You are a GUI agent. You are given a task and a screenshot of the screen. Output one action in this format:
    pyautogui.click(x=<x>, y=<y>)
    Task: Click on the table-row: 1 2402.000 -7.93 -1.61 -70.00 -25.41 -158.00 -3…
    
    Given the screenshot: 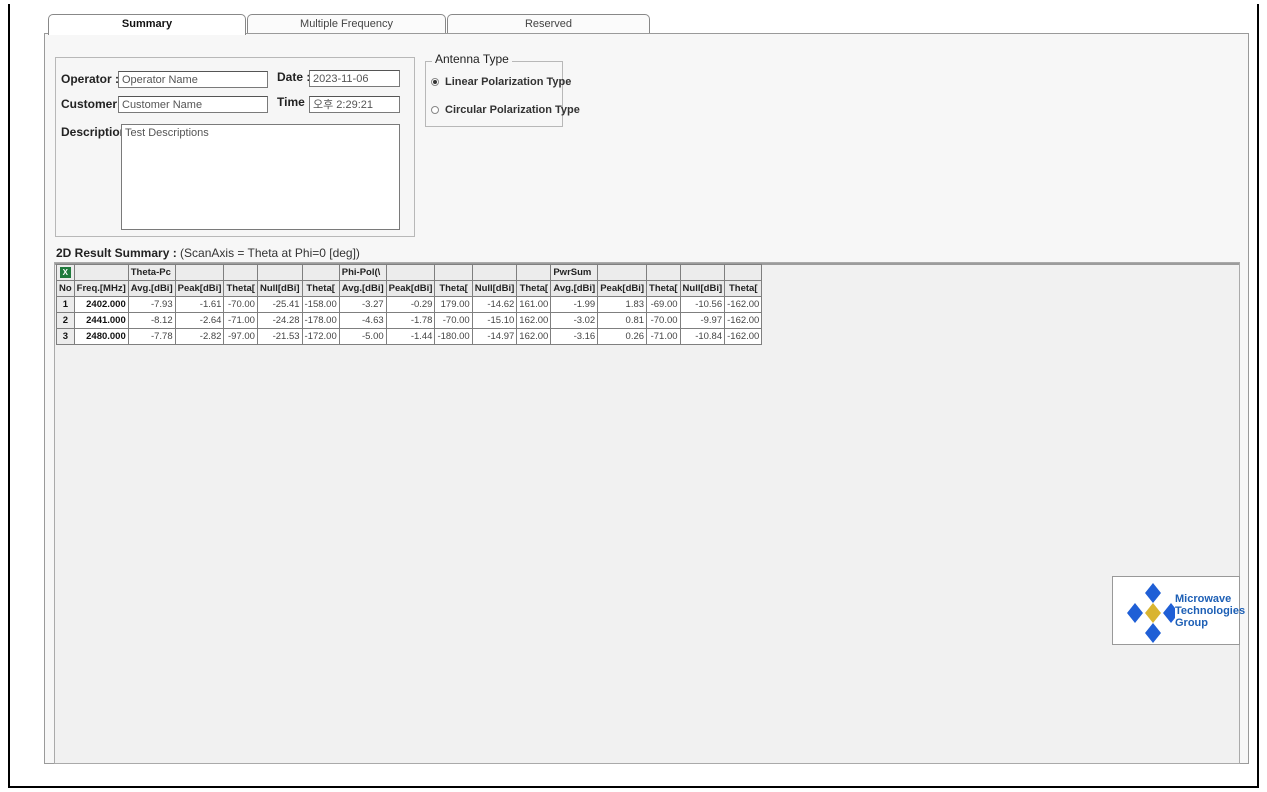 What is the action you would take?
    pyautogui.click(x=409, y=304)
    